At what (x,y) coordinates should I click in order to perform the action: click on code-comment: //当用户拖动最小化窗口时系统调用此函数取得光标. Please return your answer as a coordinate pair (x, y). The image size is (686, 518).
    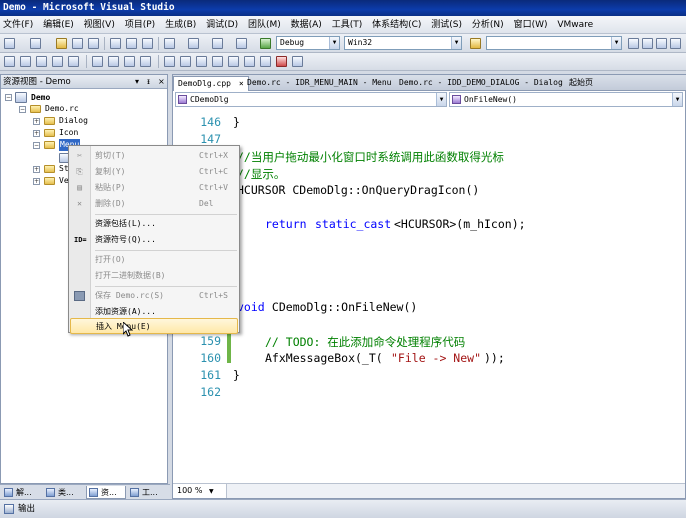
    Looking at the image, I should click on (370, 157).